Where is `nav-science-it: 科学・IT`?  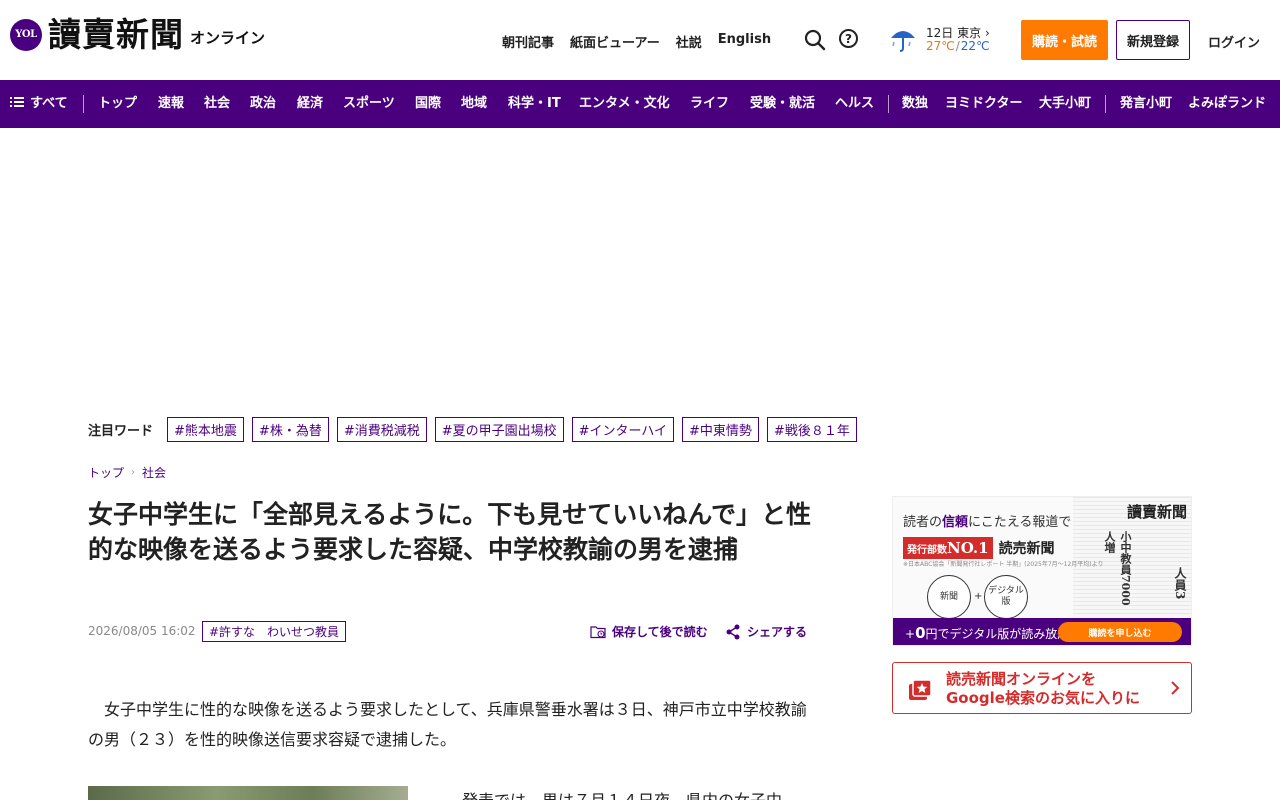
nav-science-it: 科学・IT is located at coordinates (534, 104).